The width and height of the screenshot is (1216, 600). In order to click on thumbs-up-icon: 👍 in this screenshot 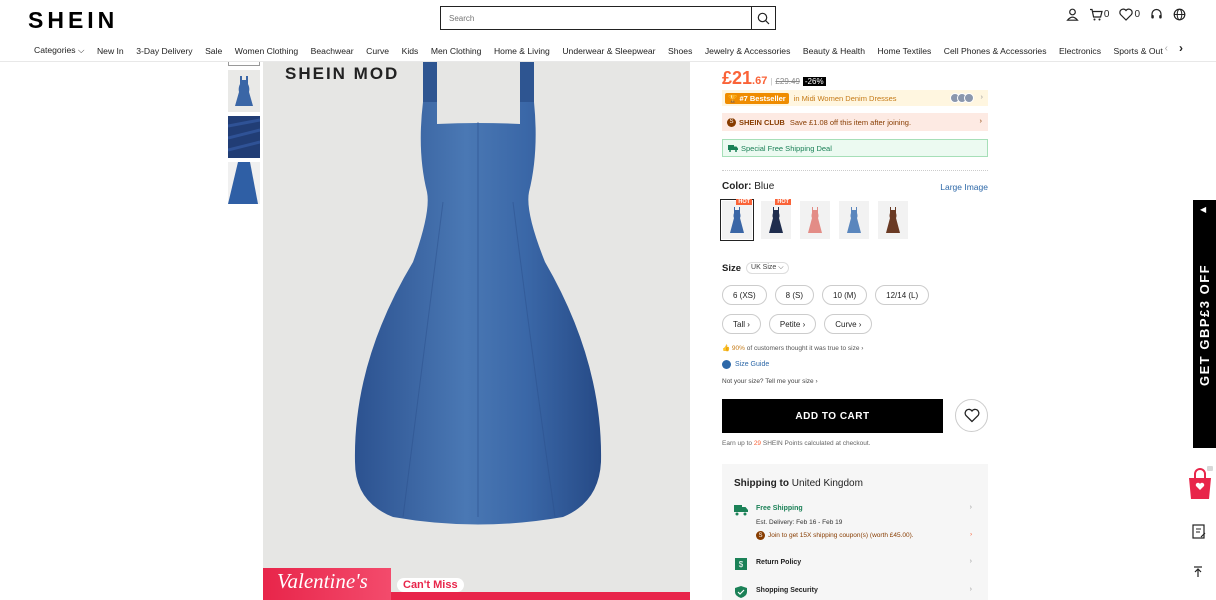, I will do `click(726, 348)`.